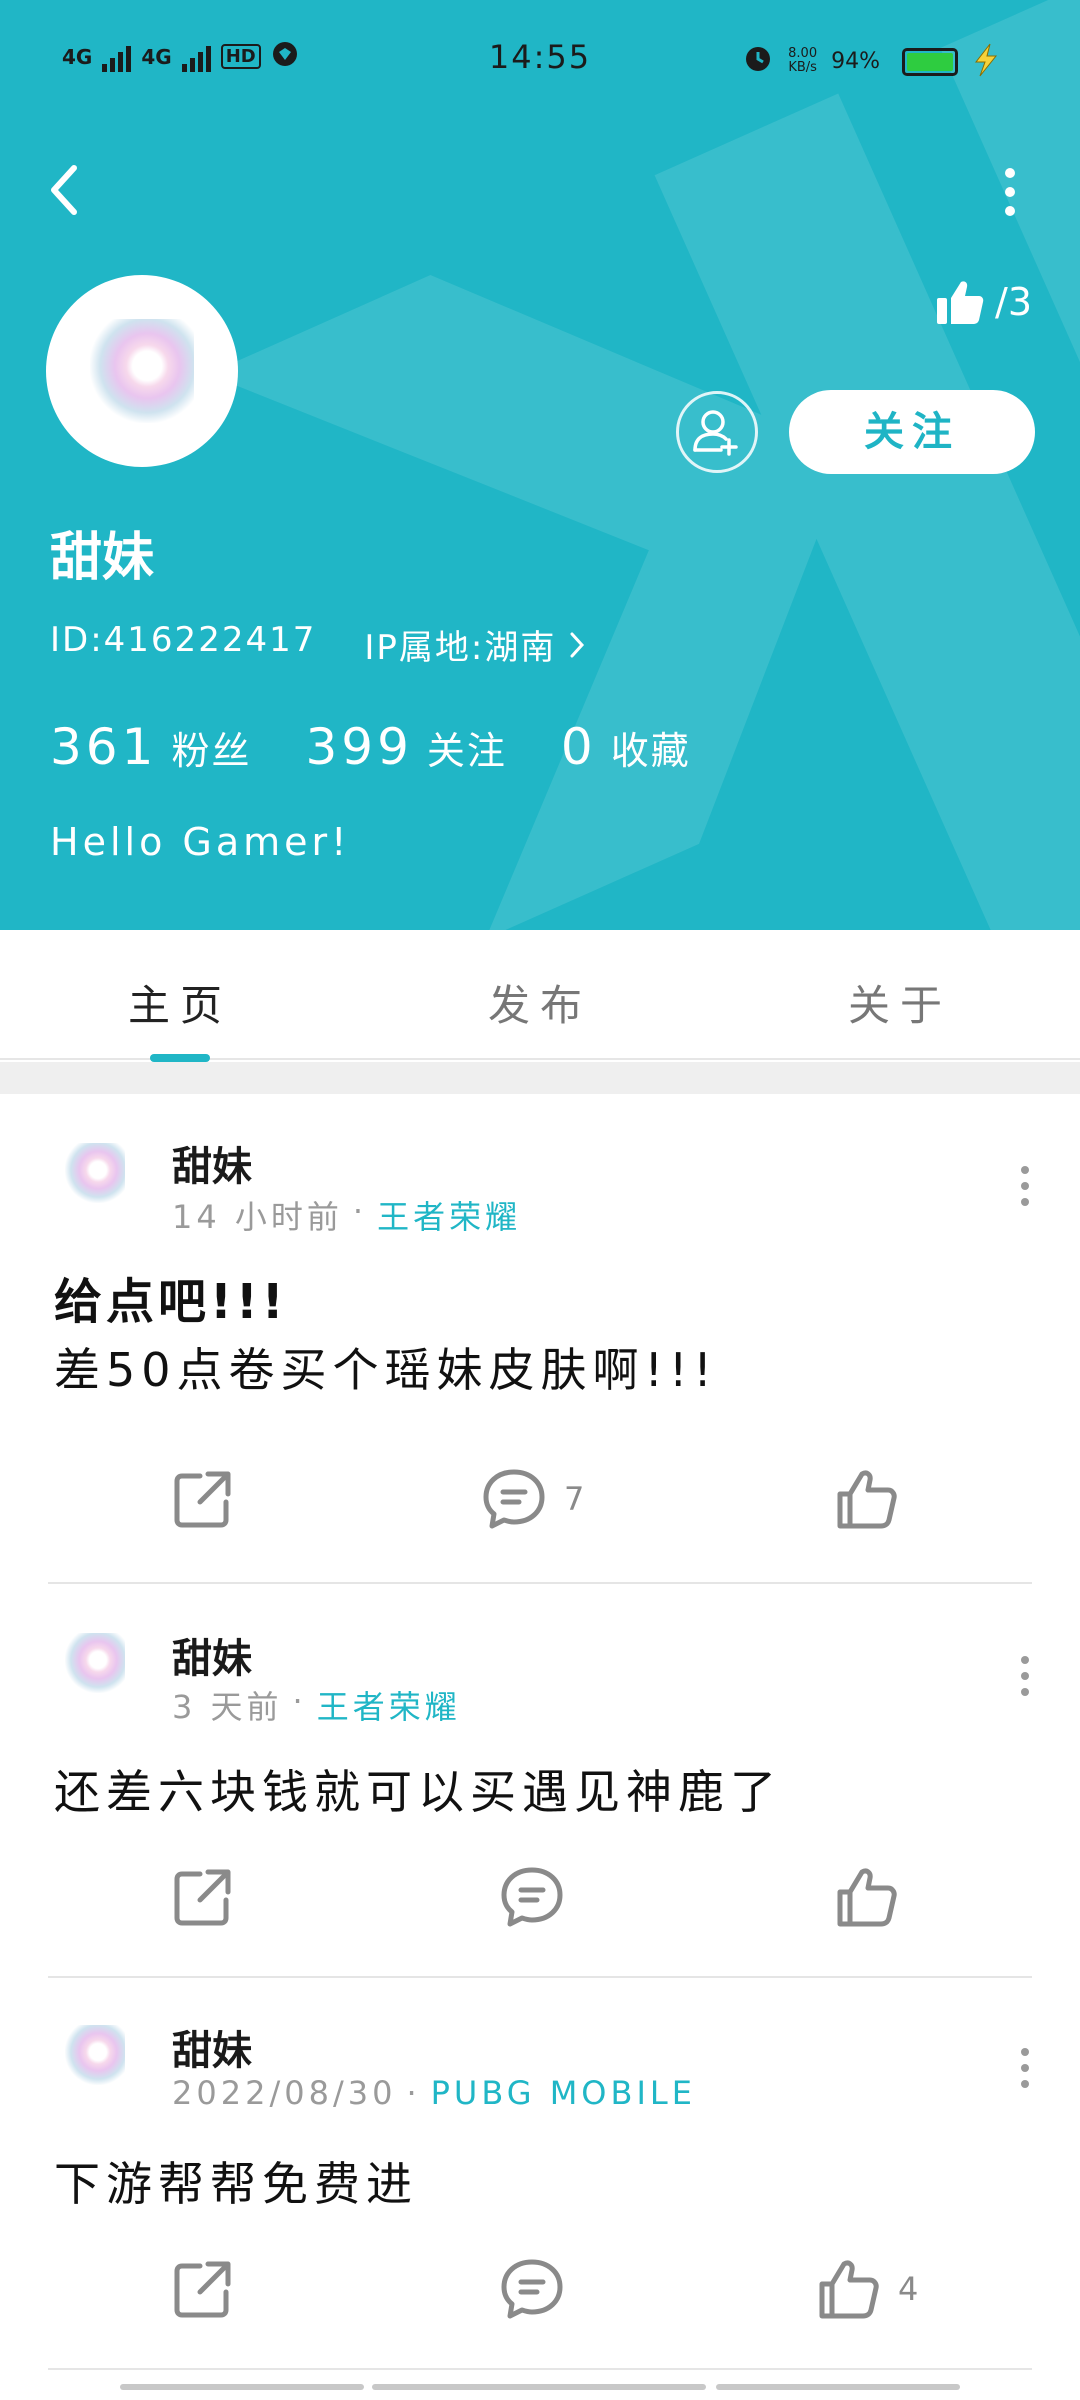 This screenshot has width=1080, height=2400. What do you see at coordinates (180, 1058) in the screenshot?
I see `active-tab-indicator` at bounding box center [180, 1058].